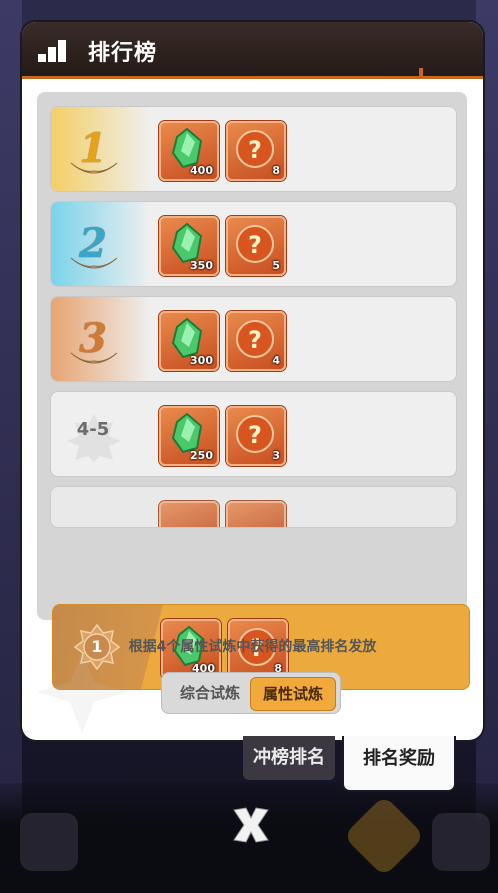 The height and width of the screenshot is (893, 498). Describe the element at coordinates (252, 50) in the screenshot. I see `panel-header: 排行榜` at that location.